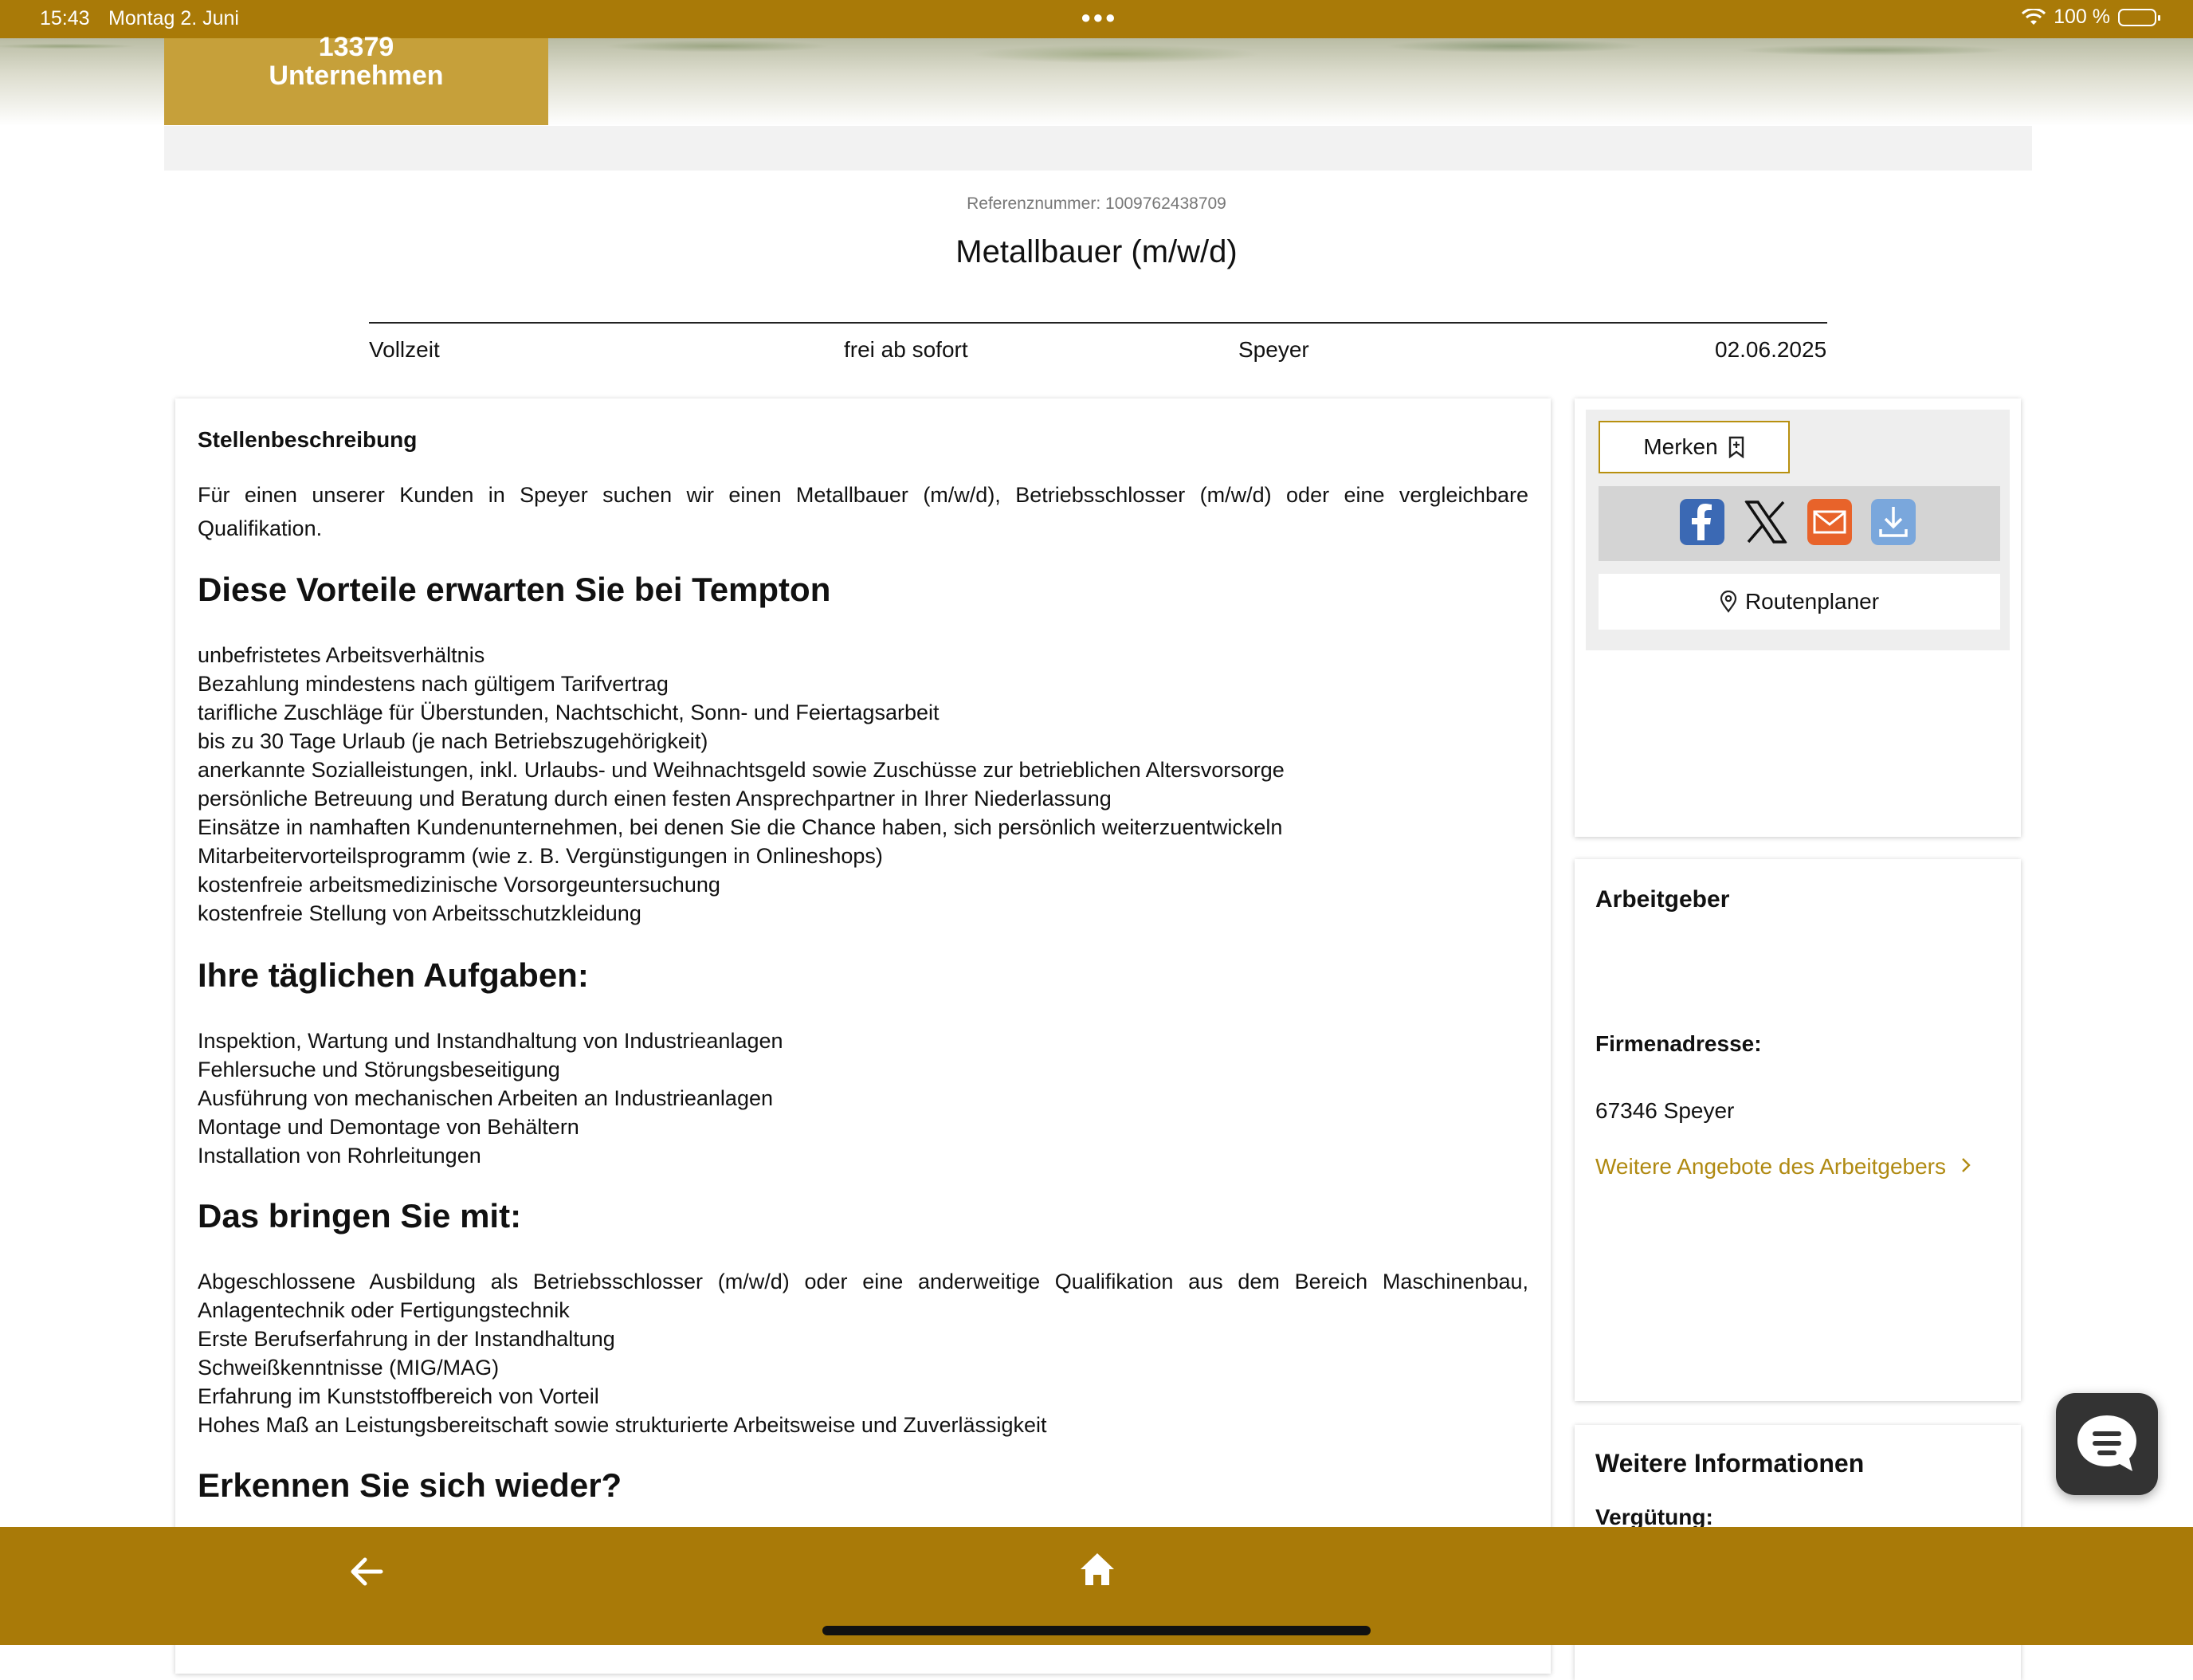 The width and height of the screenshot is (2193, 1680). I want to click on battery-icon, so click(2139, 17).